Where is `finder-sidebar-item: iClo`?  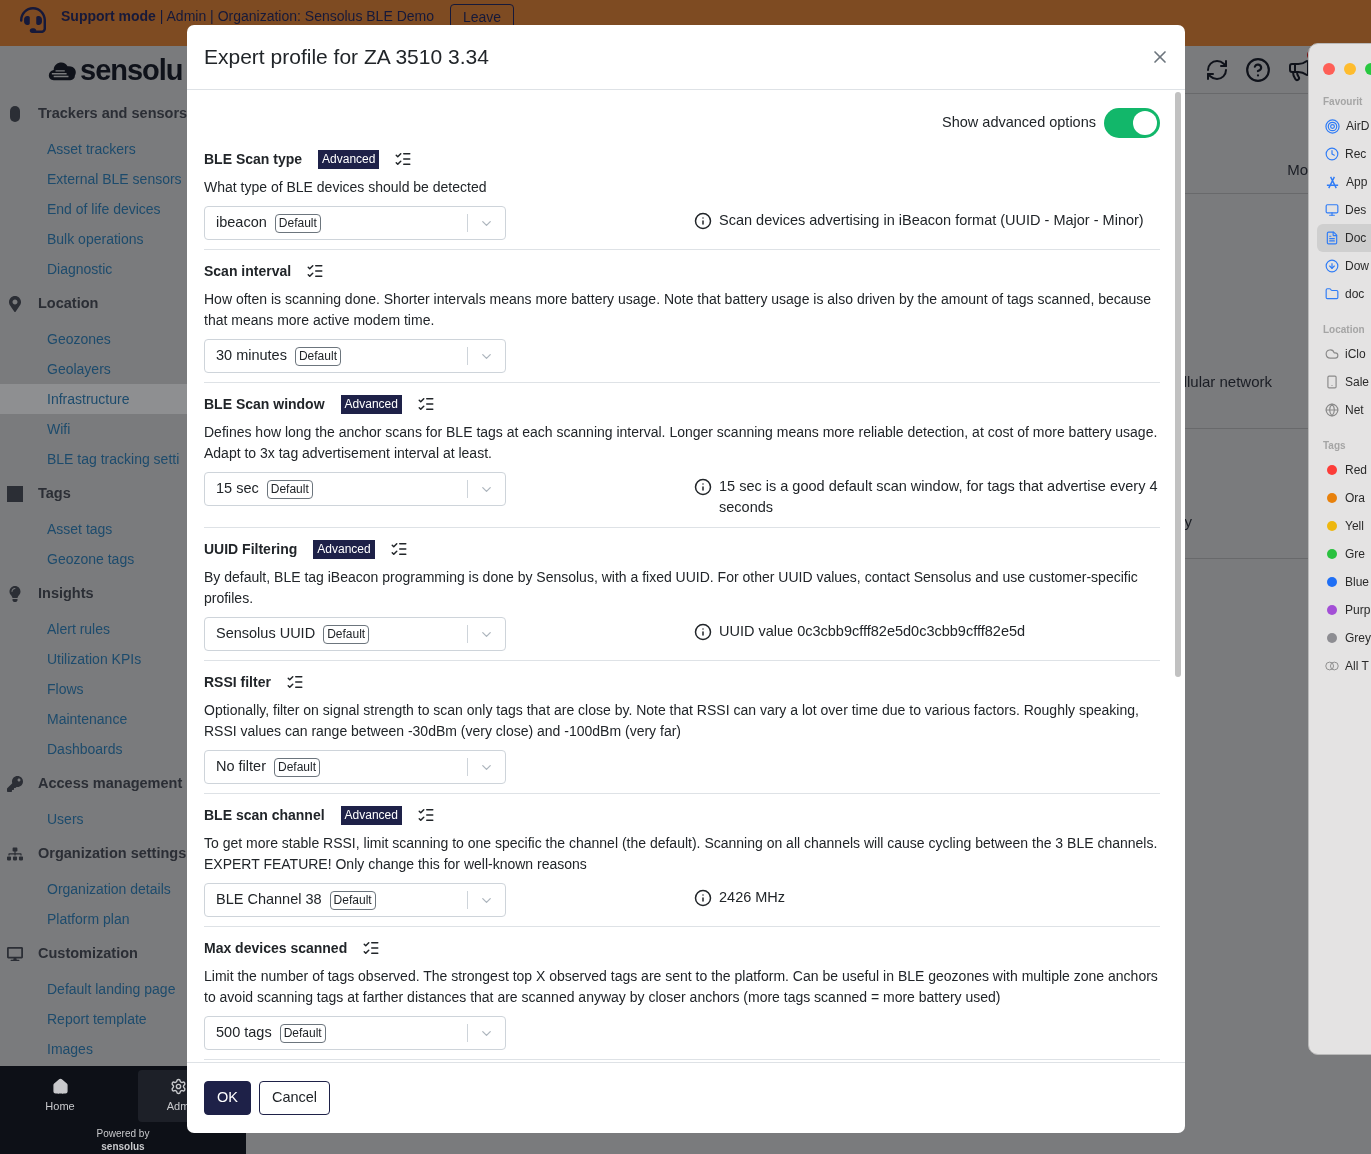
finder-sidebar-item: iClo is located at coordinates (1344, 354).